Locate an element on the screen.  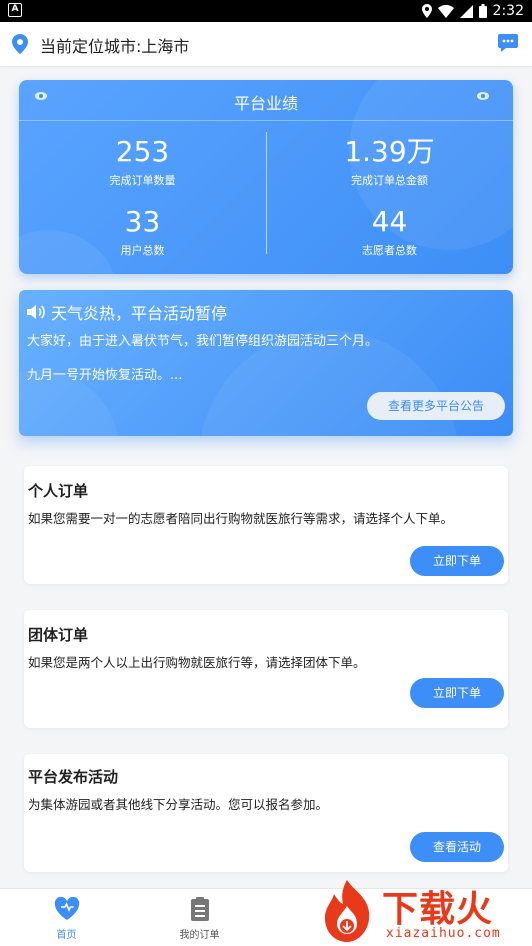
watermark-text: 下载火 is located at coordinates (438, 909).